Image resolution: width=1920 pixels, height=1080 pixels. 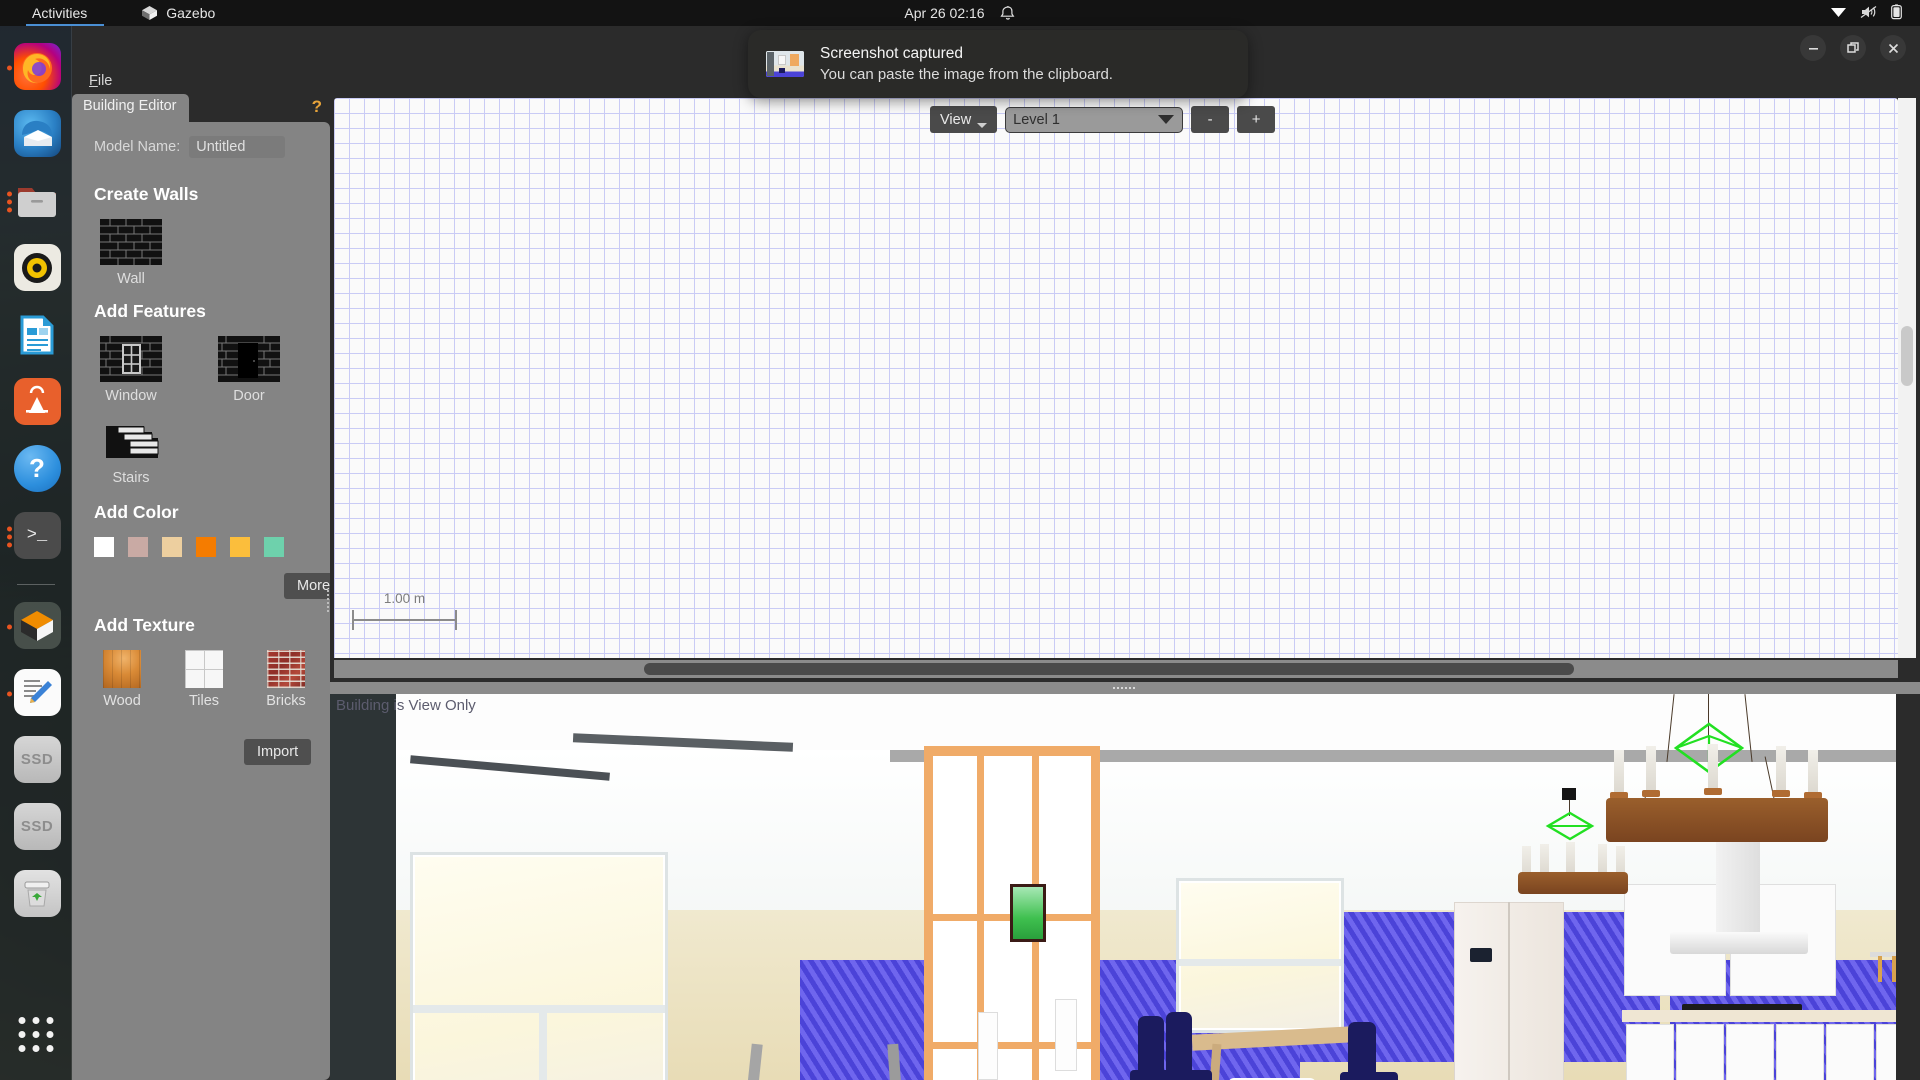 I want to click on dock-item-thunderbird, so click(x=36, y=135).